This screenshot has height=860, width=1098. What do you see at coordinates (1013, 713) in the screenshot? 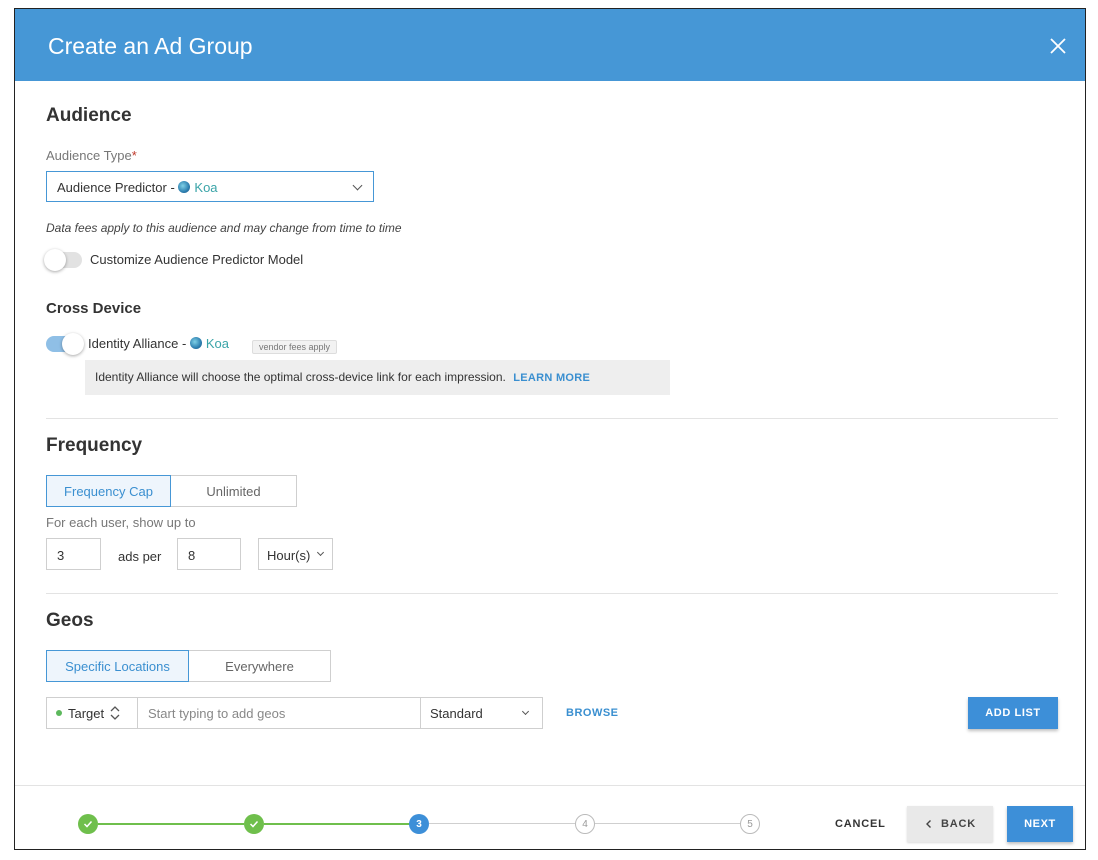
I see `add-list-button: ADD LIST` at bounding box center [1013, 713].